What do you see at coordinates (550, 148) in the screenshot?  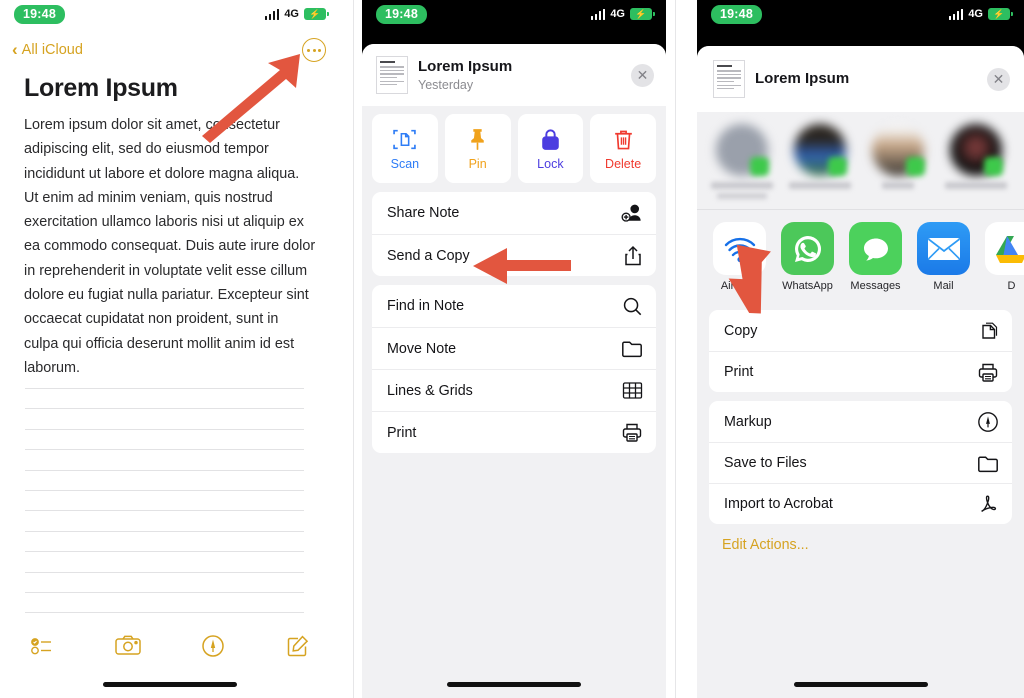 I see `lock-button: Lock` at bounding box center [550, 148].